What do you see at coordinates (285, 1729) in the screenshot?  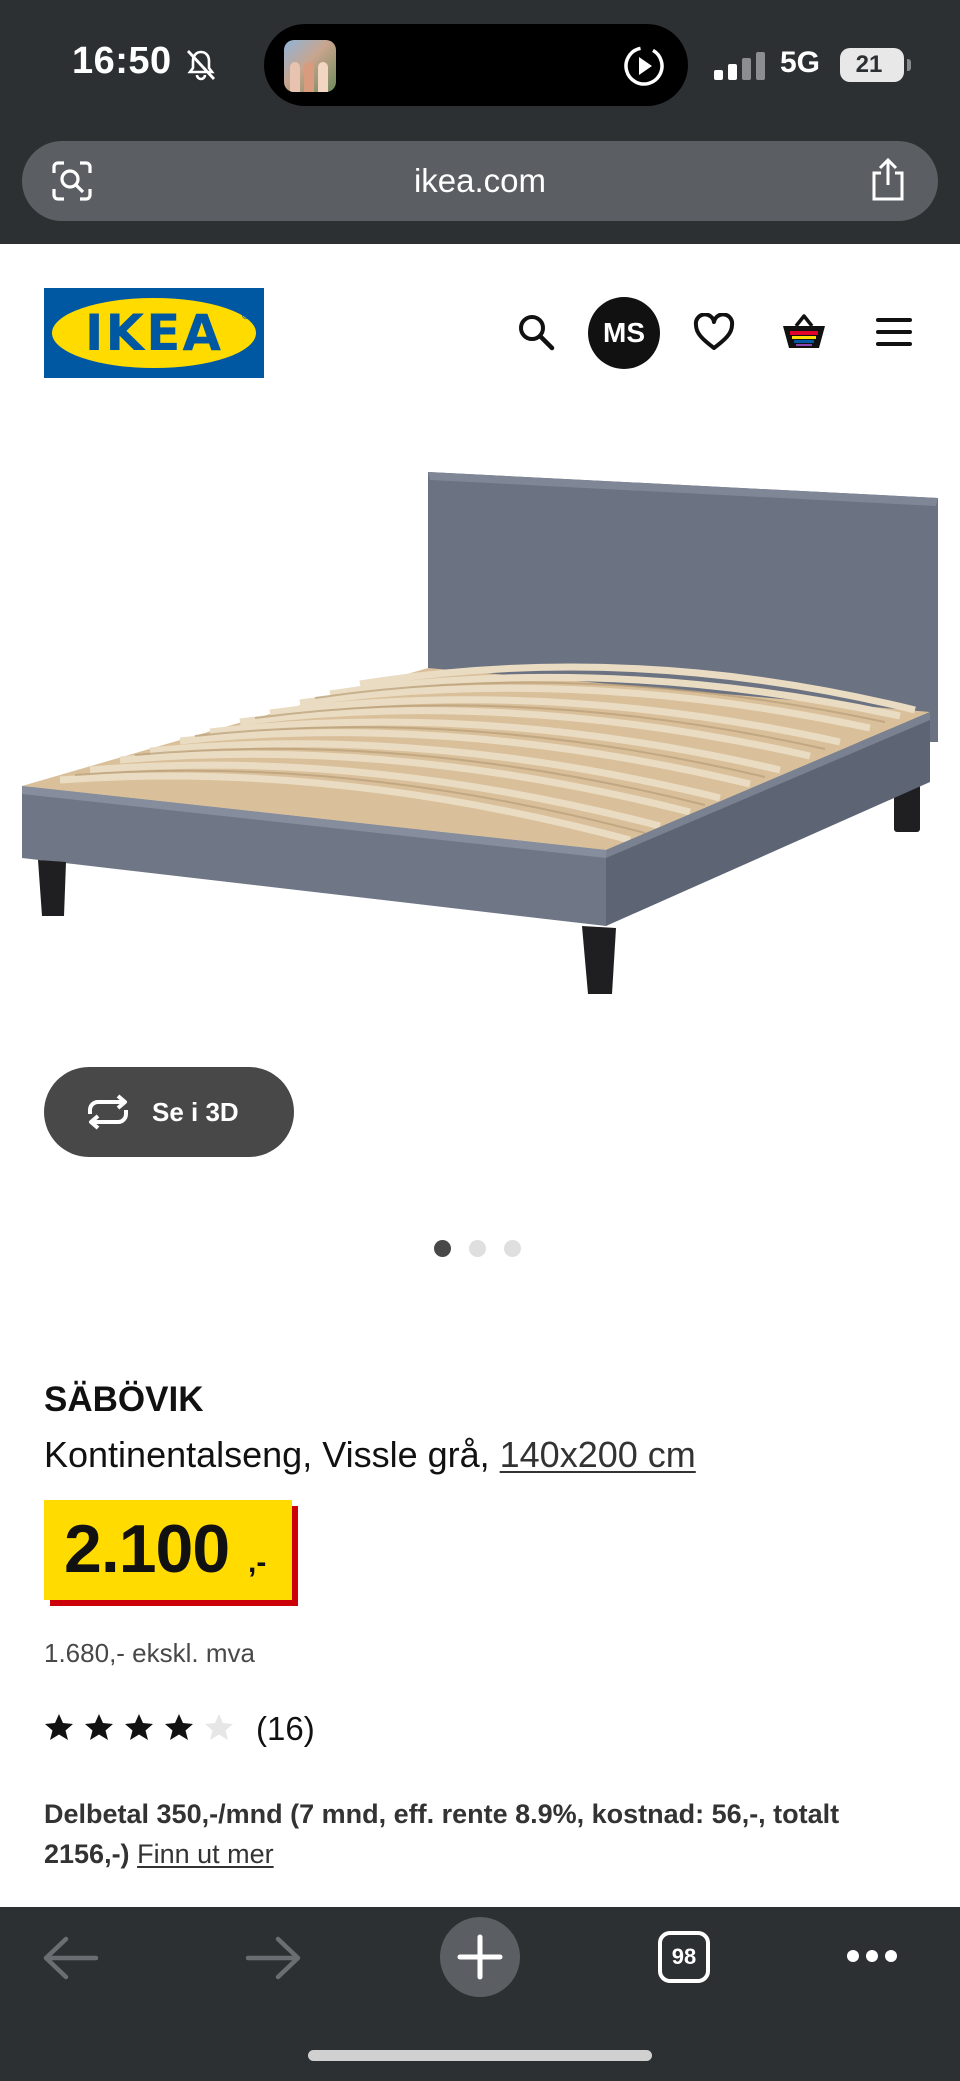 I see `review-count: (16)` at bounding box center [285, 1729].